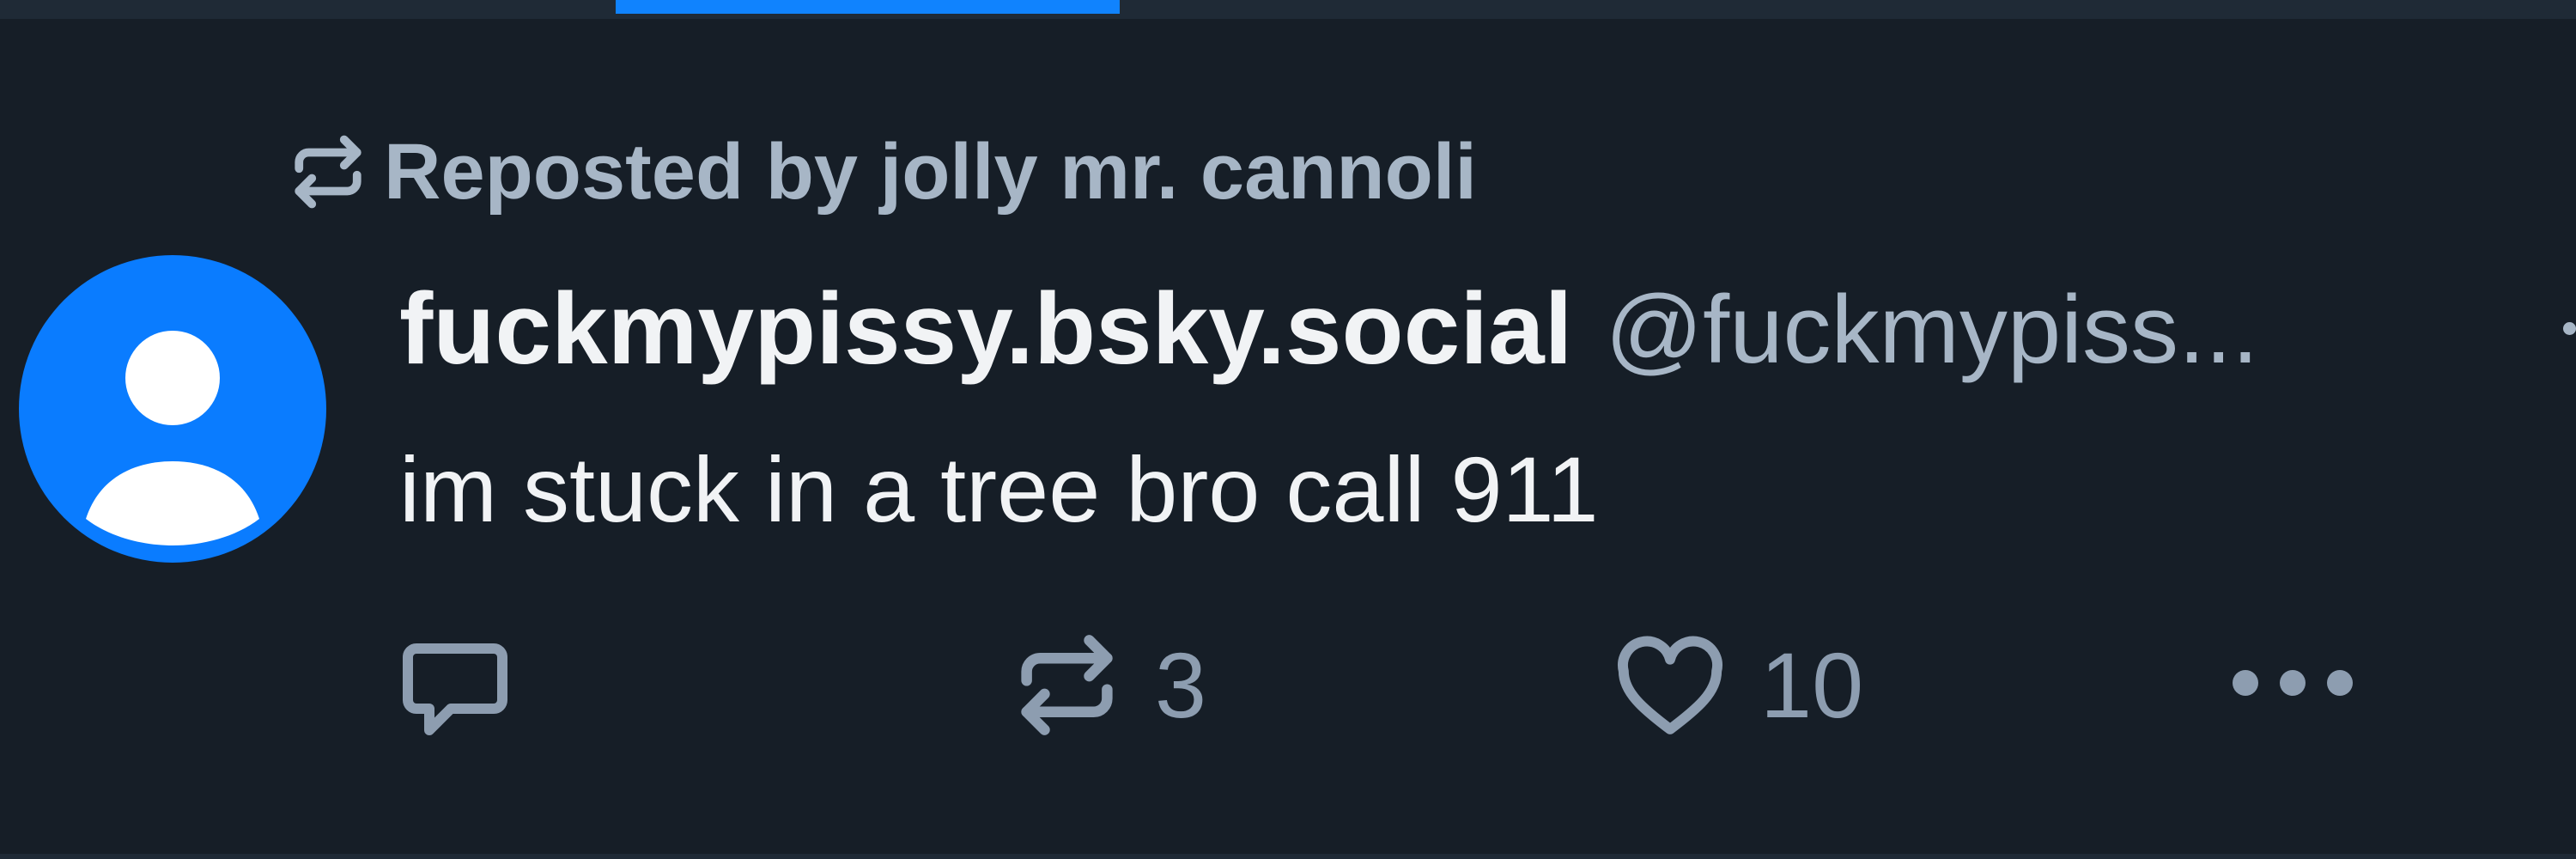  Describe the element at coordinates (985, 329) in the screenshot. I see `author-display-name: fuckmypissy.bsky.social` at that location.